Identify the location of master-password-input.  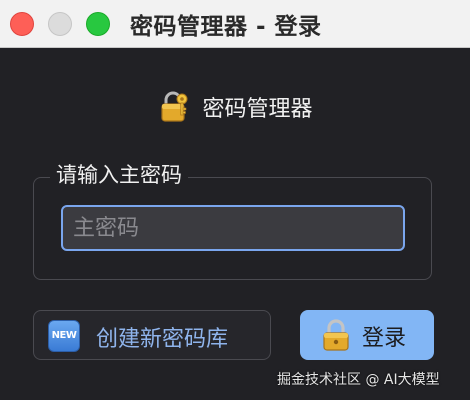
(233, 228).